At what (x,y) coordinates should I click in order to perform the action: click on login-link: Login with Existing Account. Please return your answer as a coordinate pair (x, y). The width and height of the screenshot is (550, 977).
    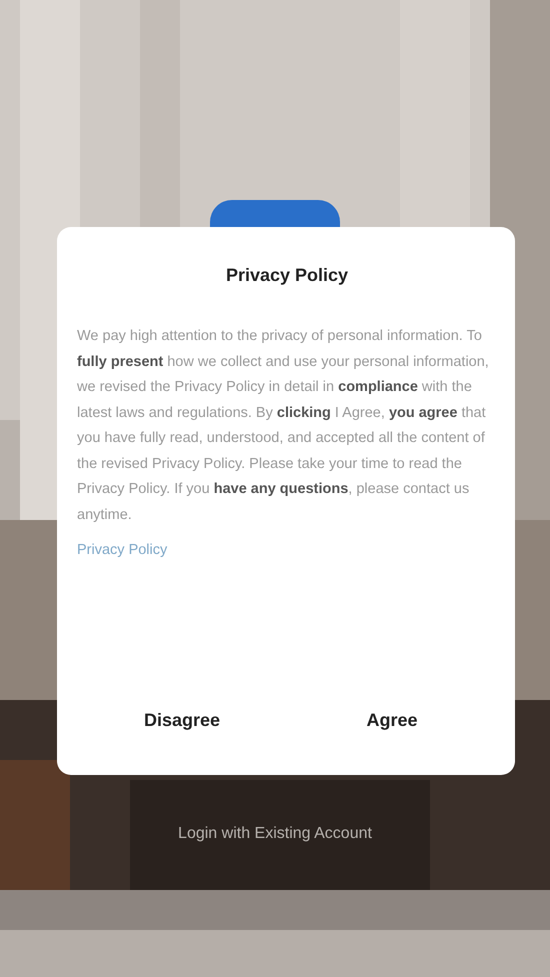
    Looking at the image, I should click on (275, 834).